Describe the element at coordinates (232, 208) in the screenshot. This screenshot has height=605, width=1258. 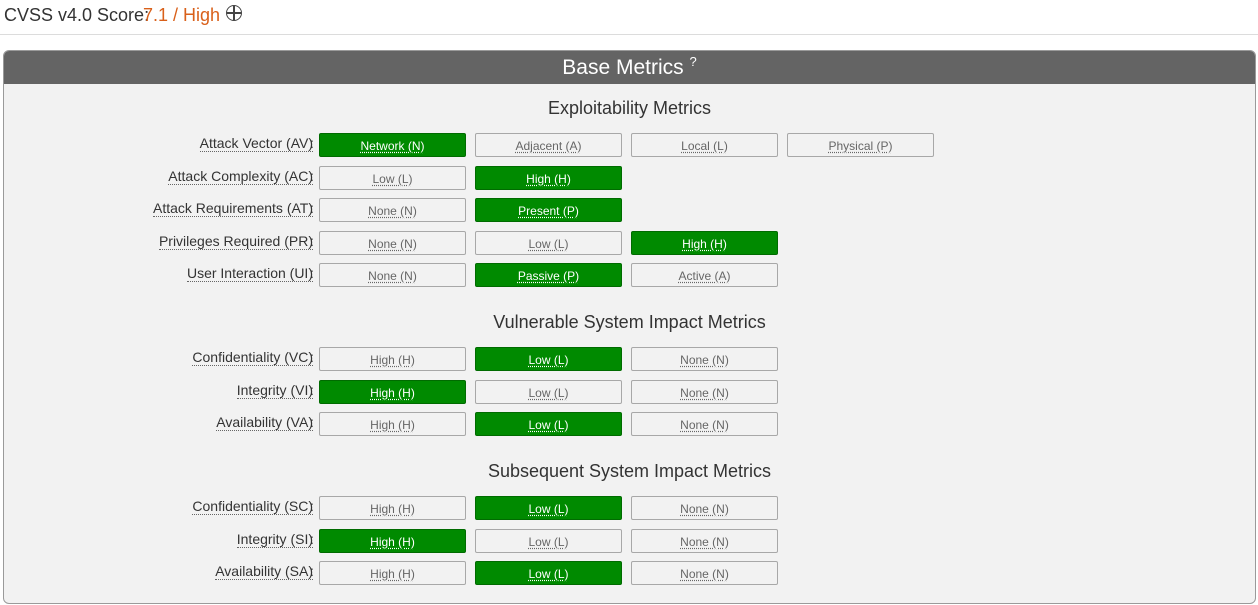
I see `metric-label: Attack Requirements (AT)` at that location.